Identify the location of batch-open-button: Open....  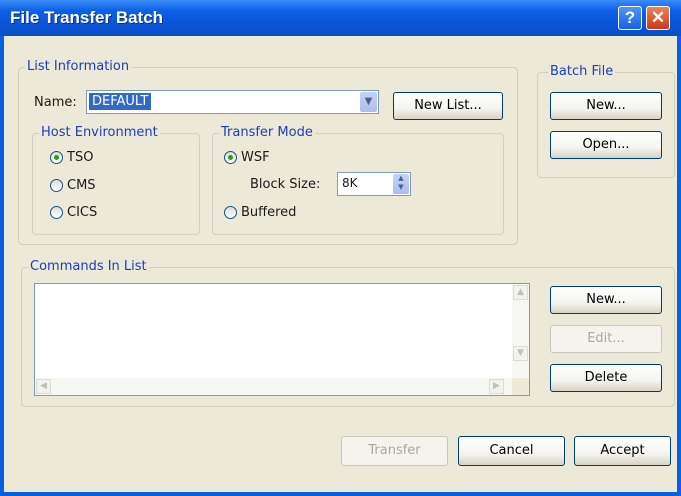
(606, 145).